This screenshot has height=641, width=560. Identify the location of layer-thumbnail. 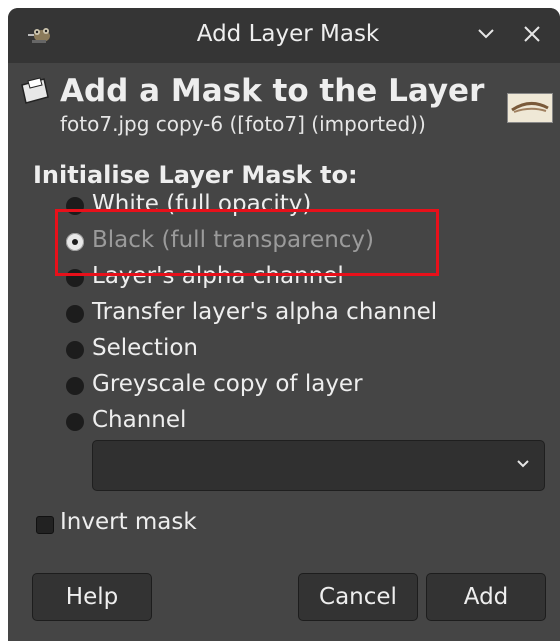
(530, 108).